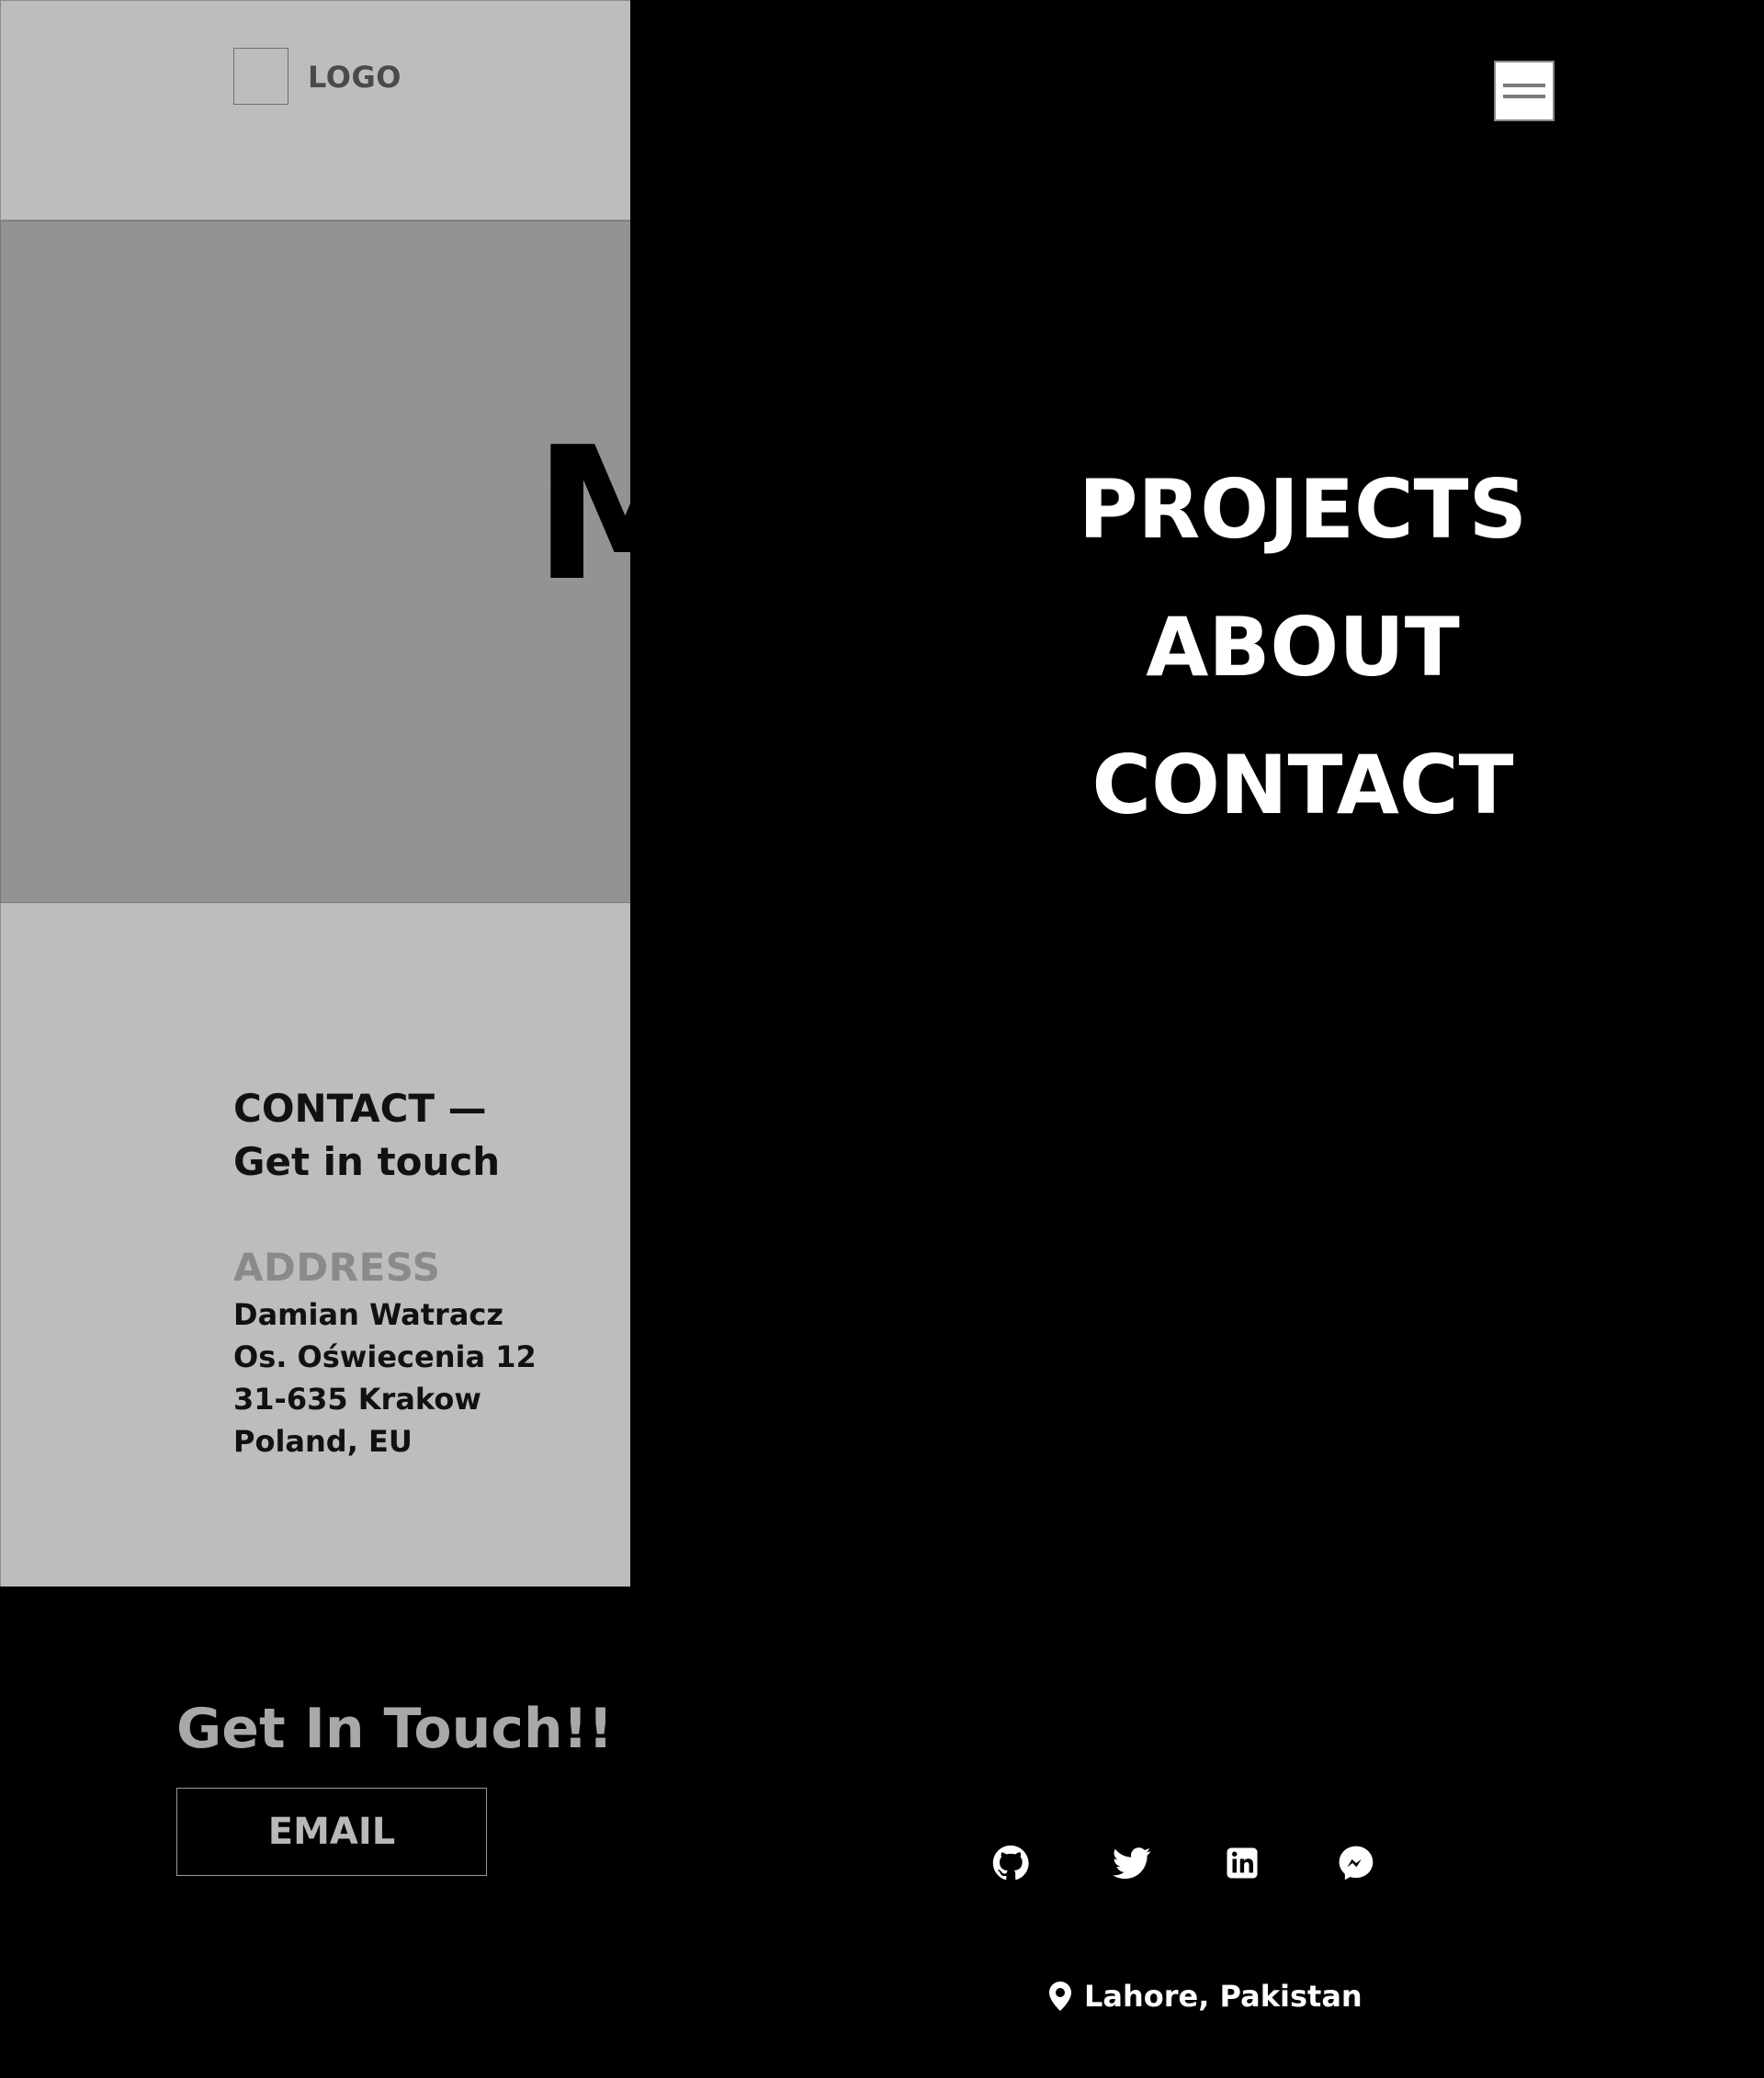 This screenshot has width=1764, height=2078. I want to click on location-pin-icon, so click(1060, 1996).